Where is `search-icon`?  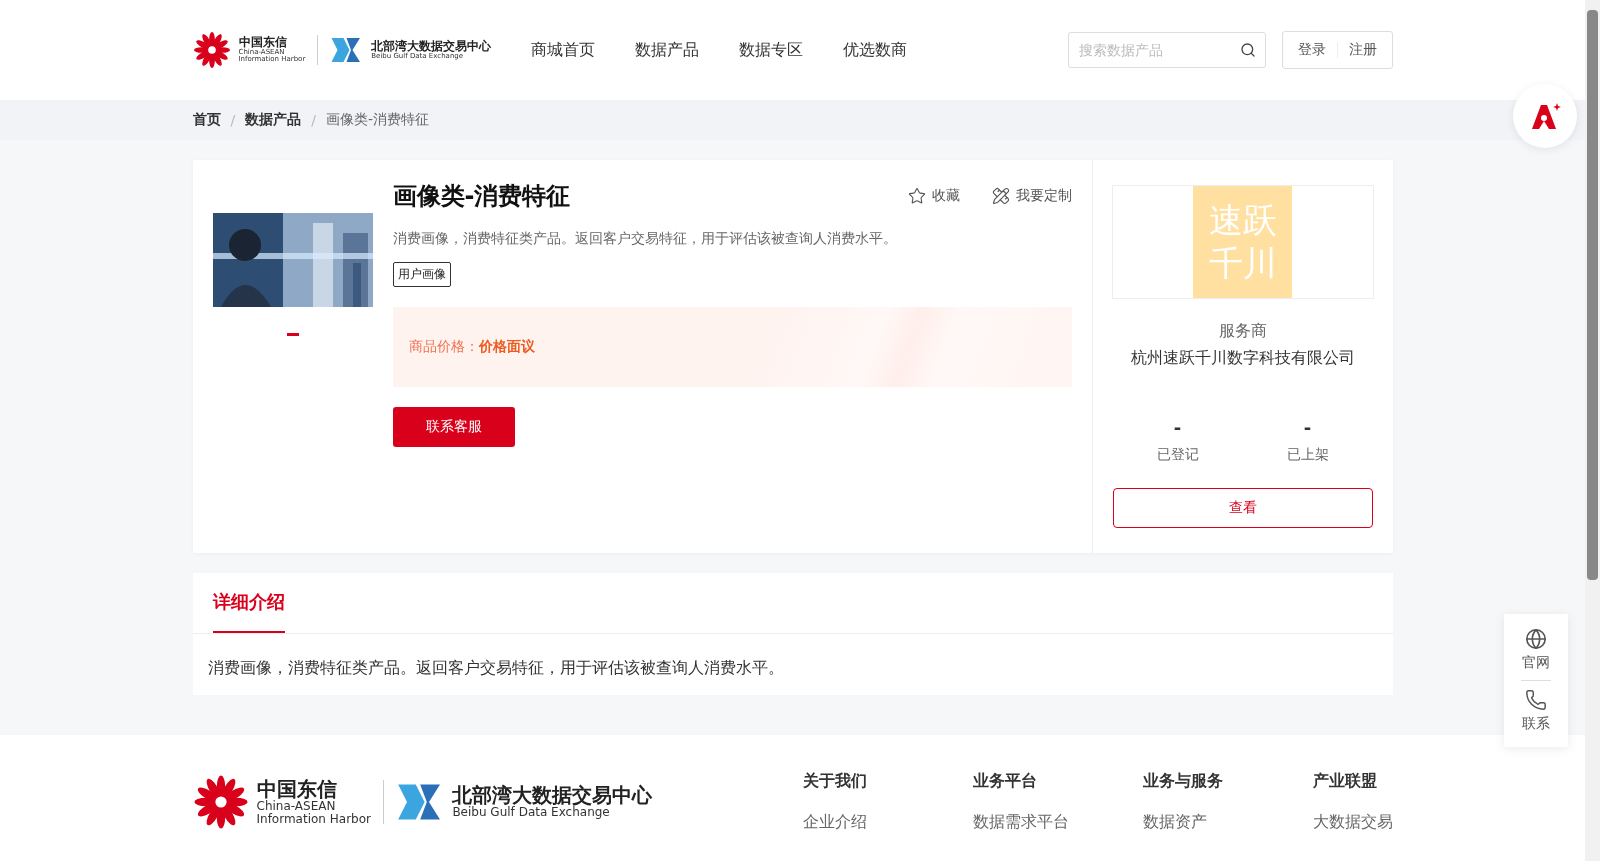 search-icon is located at coordinates (1247, 50).